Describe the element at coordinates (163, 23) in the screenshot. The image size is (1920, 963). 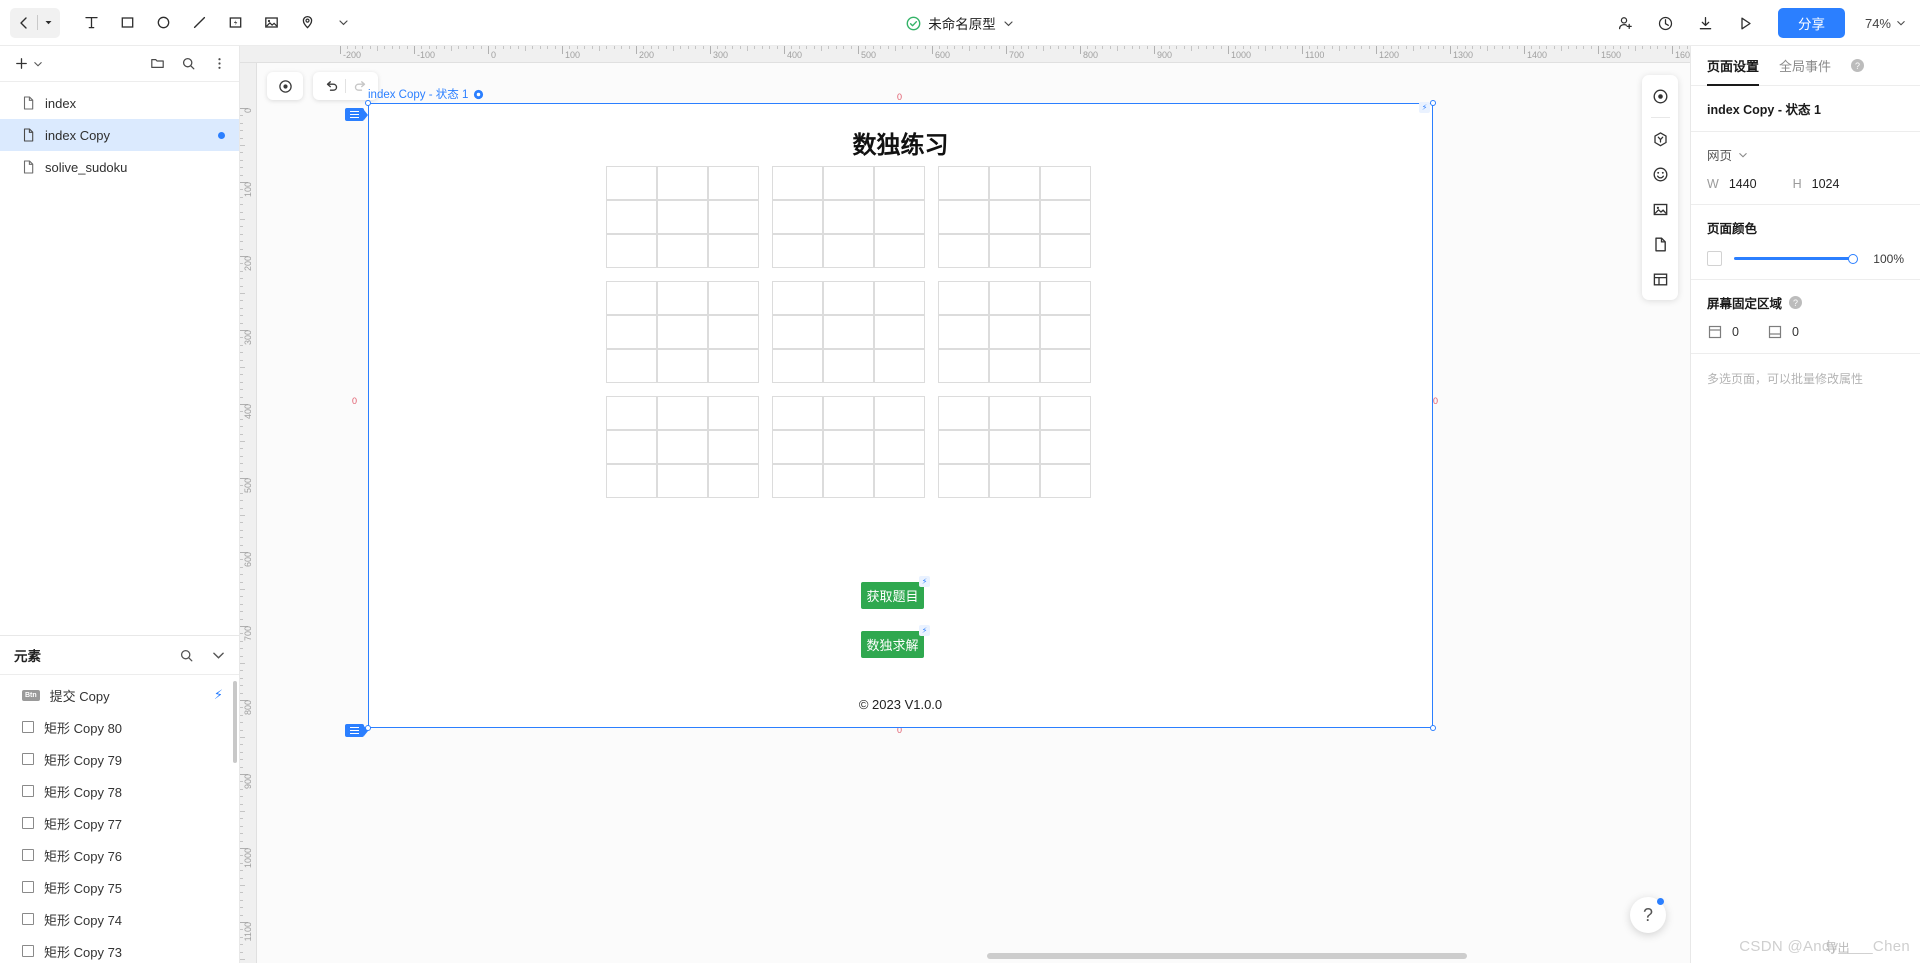
I see `ellipse-tool-icon` at that location.